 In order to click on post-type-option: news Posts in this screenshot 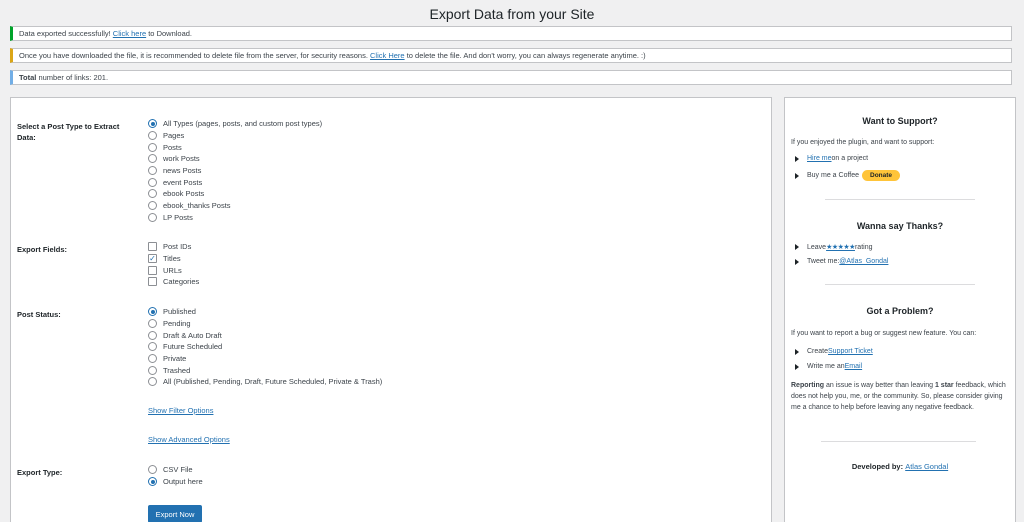, I will do `click(235, 171)`.